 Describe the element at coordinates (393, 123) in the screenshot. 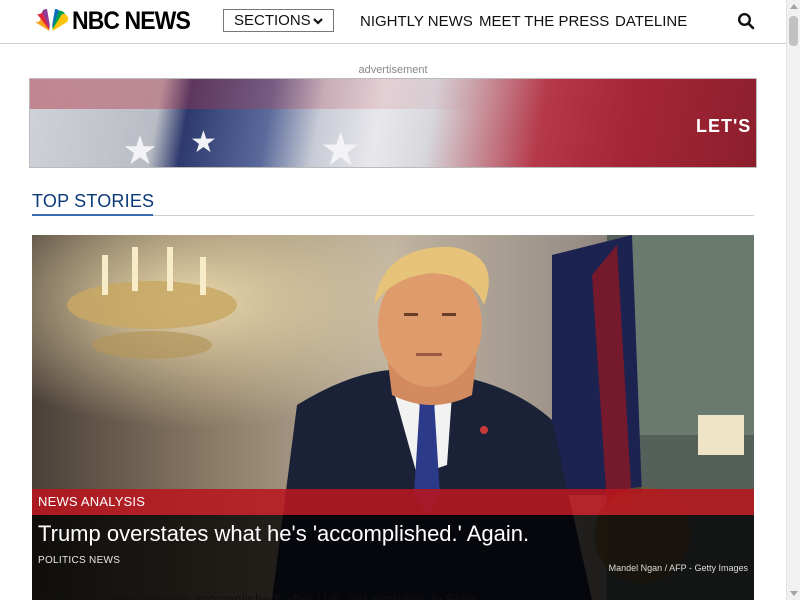

I see `ad-banner: ★ ★ ★ LET'S S` at that location.